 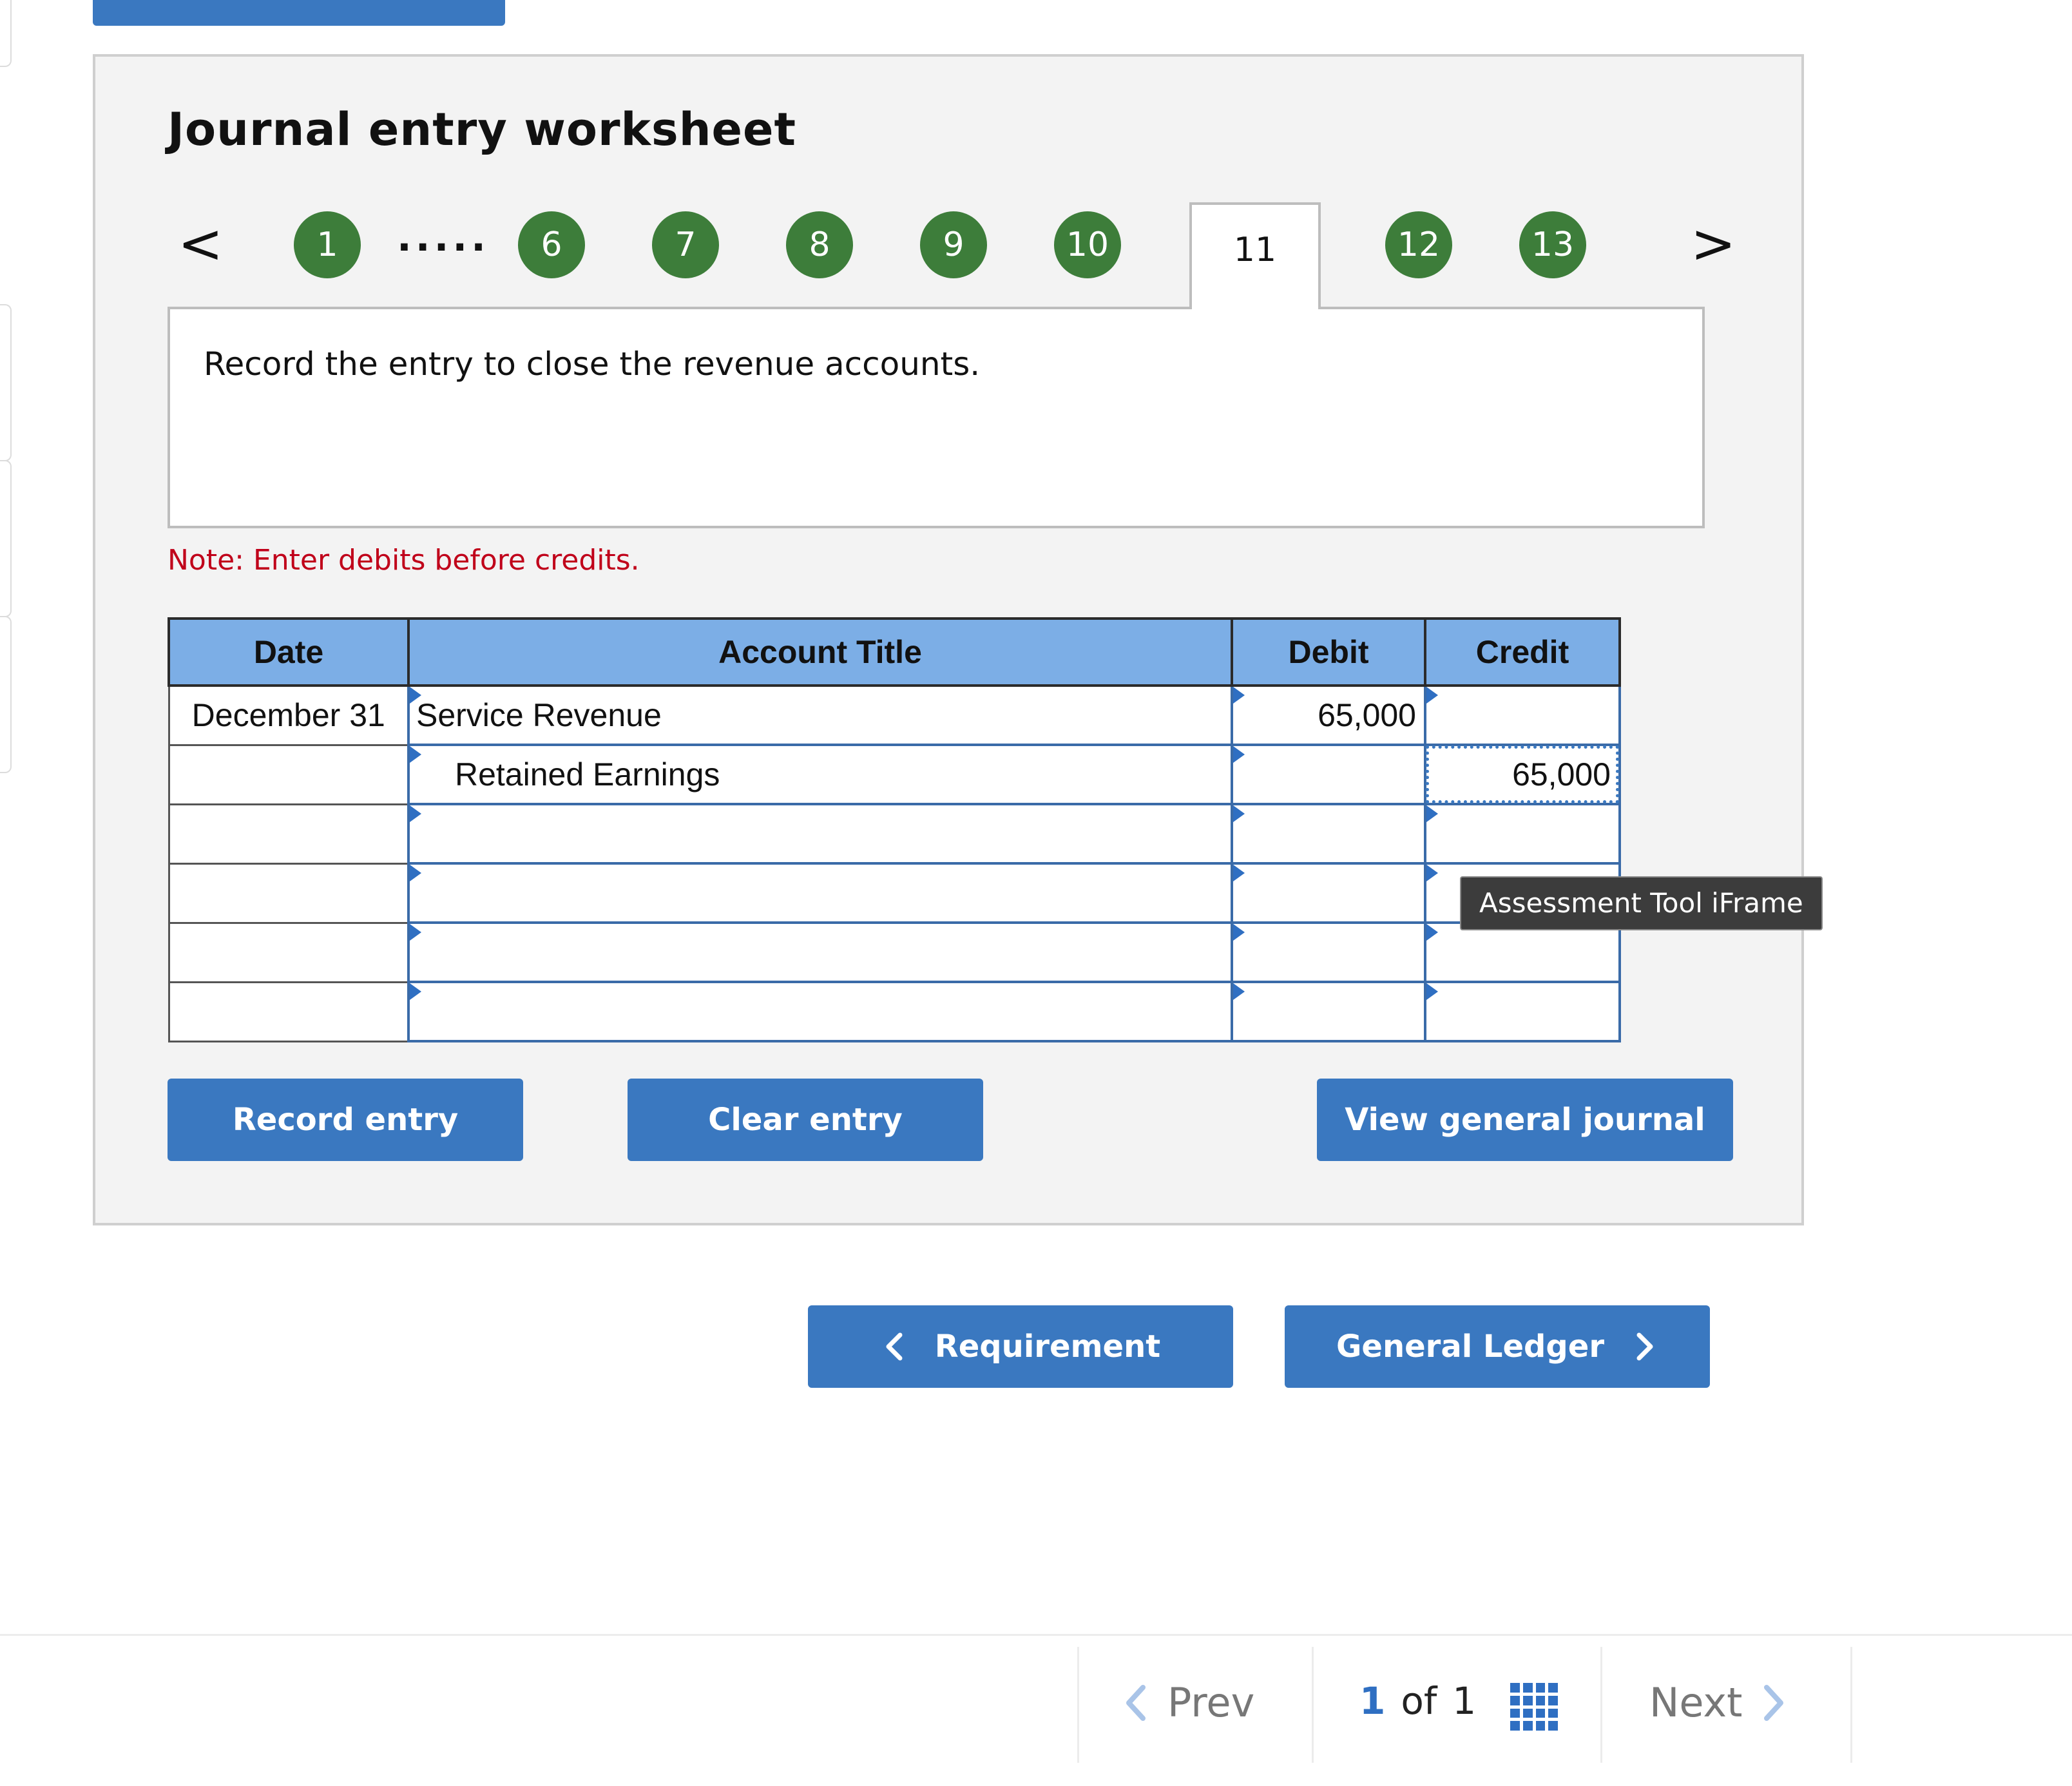 What do you see at coordinates (1713, 243) in the screenshot?
I see `chevron-right-icon: >` at bounding box center [1713, 243].